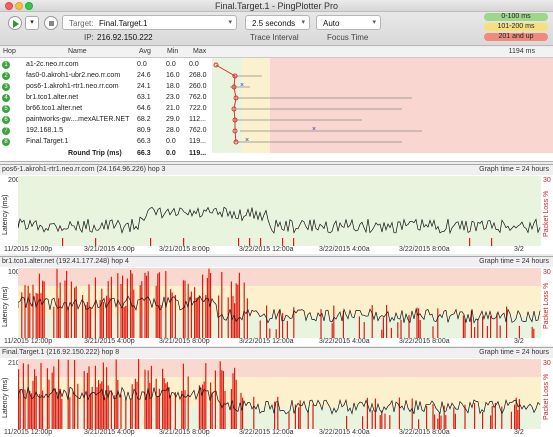 The image size is (553, 437). I want to click on hop-number-badge: 3, so click(6, 87).